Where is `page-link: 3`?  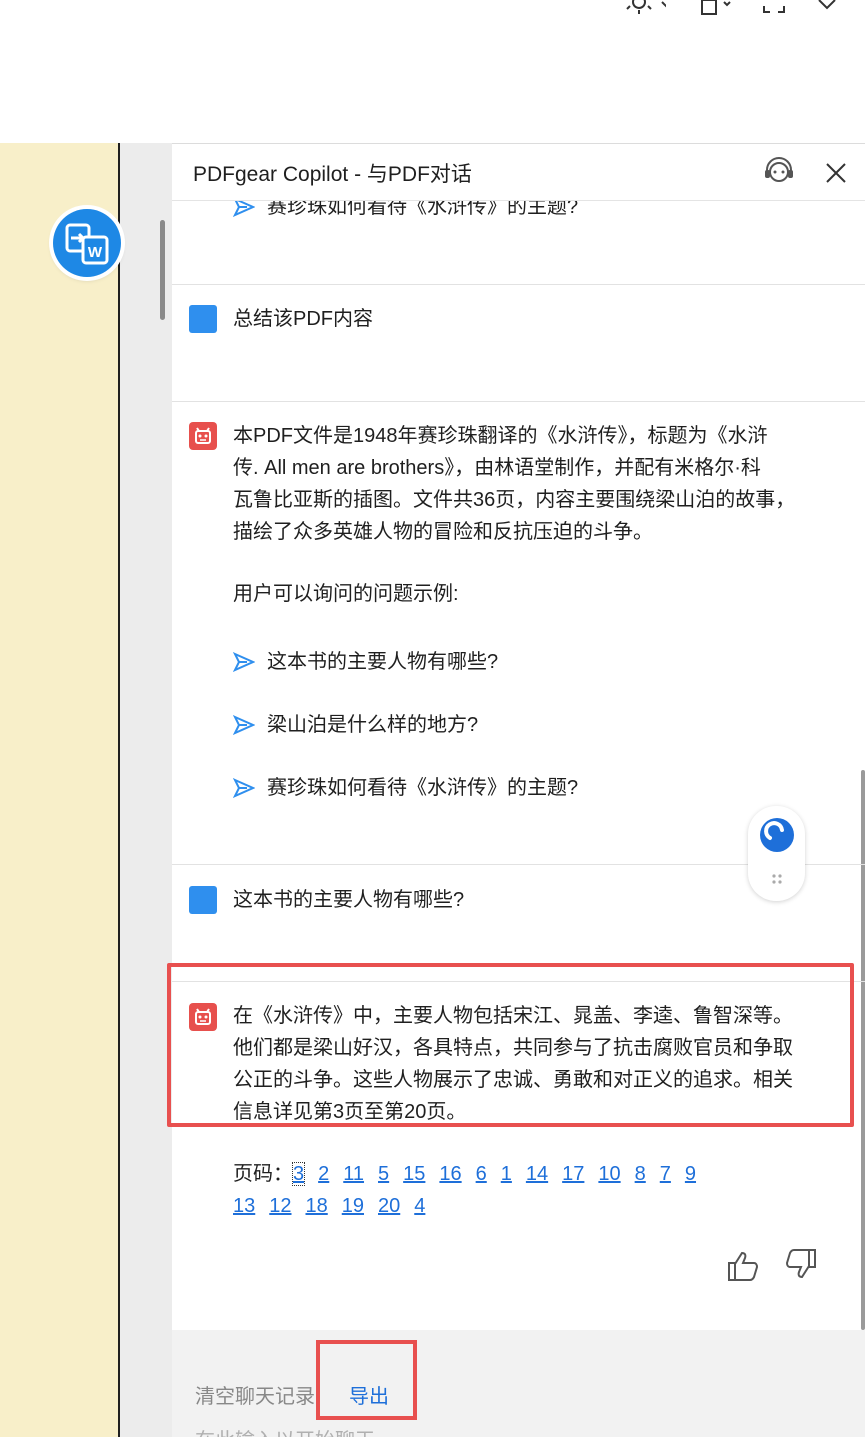
page-link: 3 is located at coordinates (298, 1174).